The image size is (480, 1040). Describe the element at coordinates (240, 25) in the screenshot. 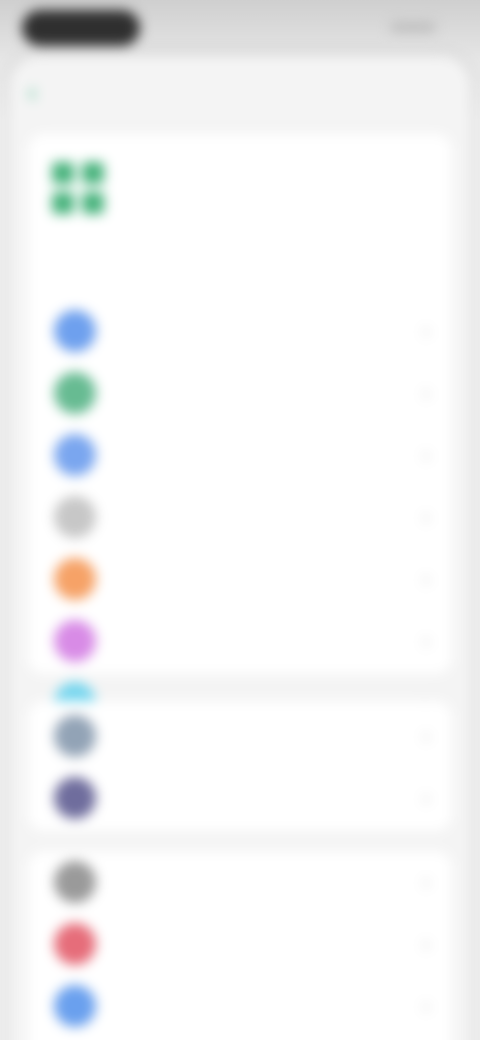

I see `status-bar` at that location.